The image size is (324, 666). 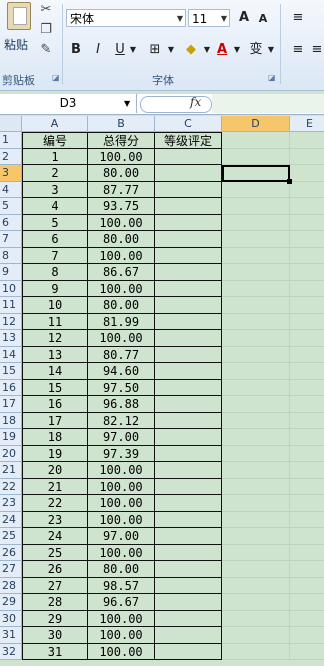 I want to click on row-header-28: 28, so click(x=11, y=585).